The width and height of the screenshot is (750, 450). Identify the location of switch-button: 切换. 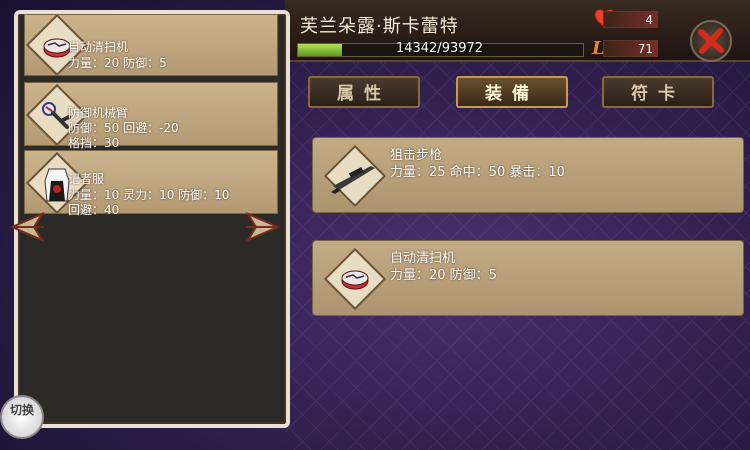
(22, 417).